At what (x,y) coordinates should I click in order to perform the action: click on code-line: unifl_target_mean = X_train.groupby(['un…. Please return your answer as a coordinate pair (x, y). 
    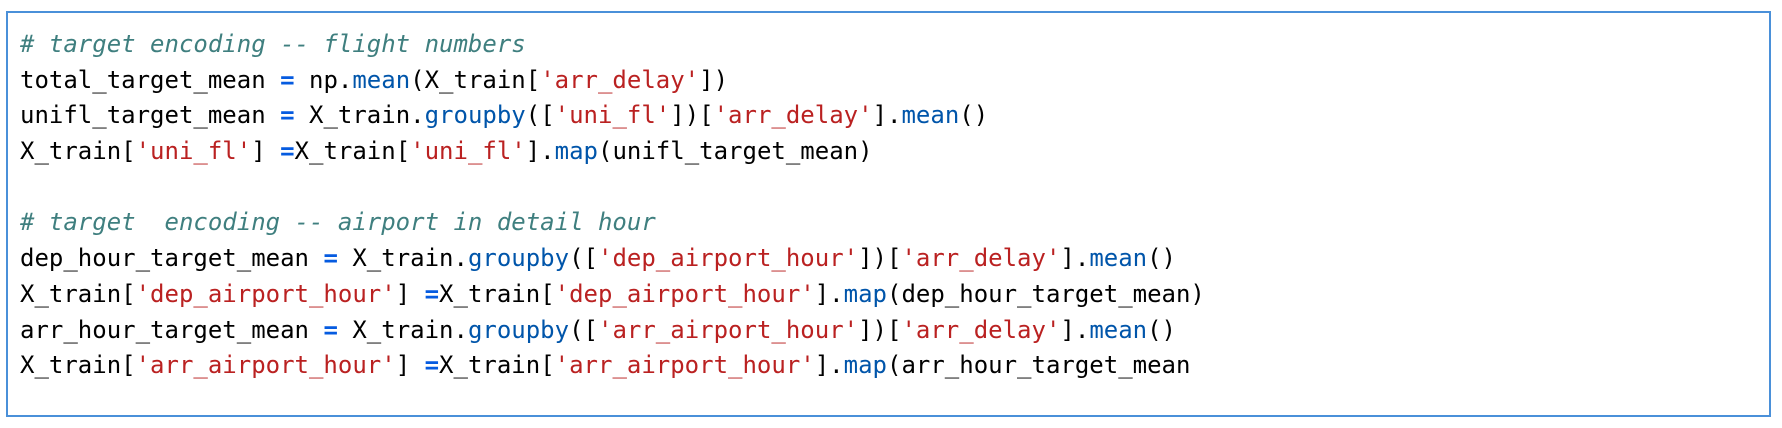
    Looking at the image, I should click on (612, 116).